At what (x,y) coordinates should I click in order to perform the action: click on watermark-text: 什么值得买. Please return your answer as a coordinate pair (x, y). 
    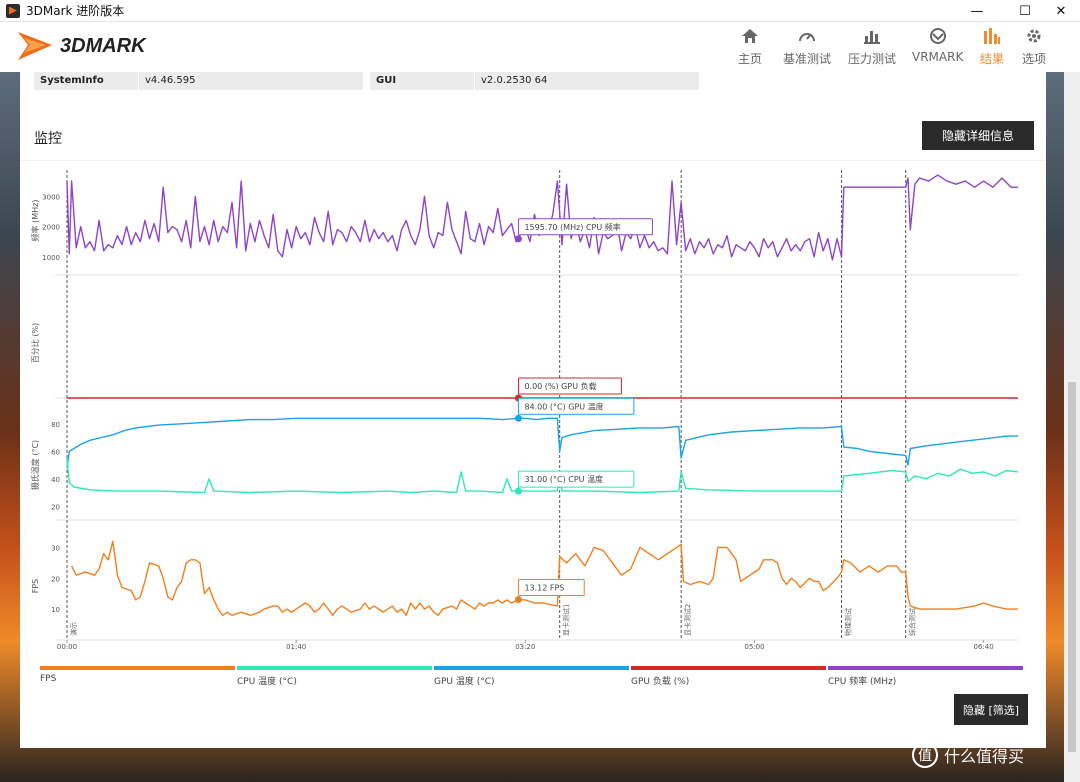
    Looking at the image, I should click on (984, 756).